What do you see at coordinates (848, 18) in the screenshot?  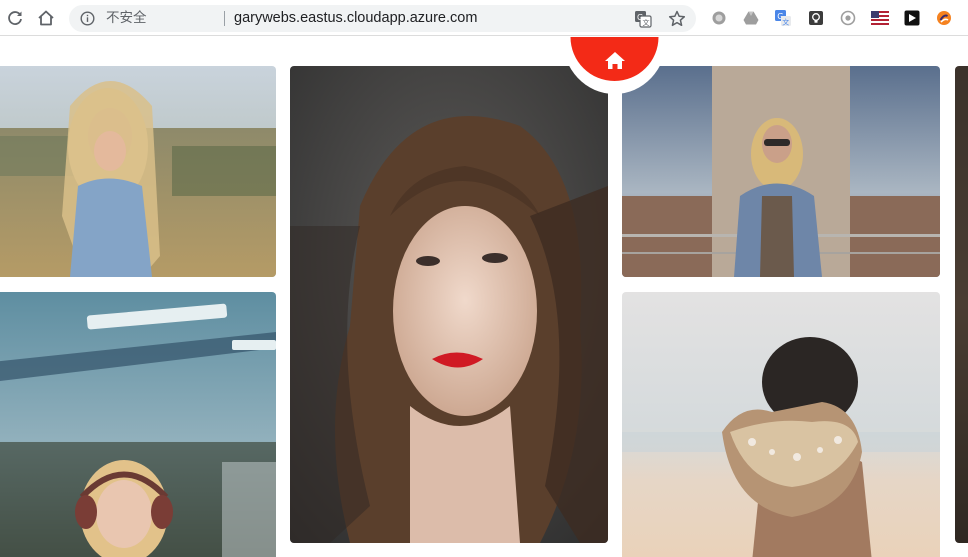 I see `extension-eye-icon` at bounding box center [848, 18].